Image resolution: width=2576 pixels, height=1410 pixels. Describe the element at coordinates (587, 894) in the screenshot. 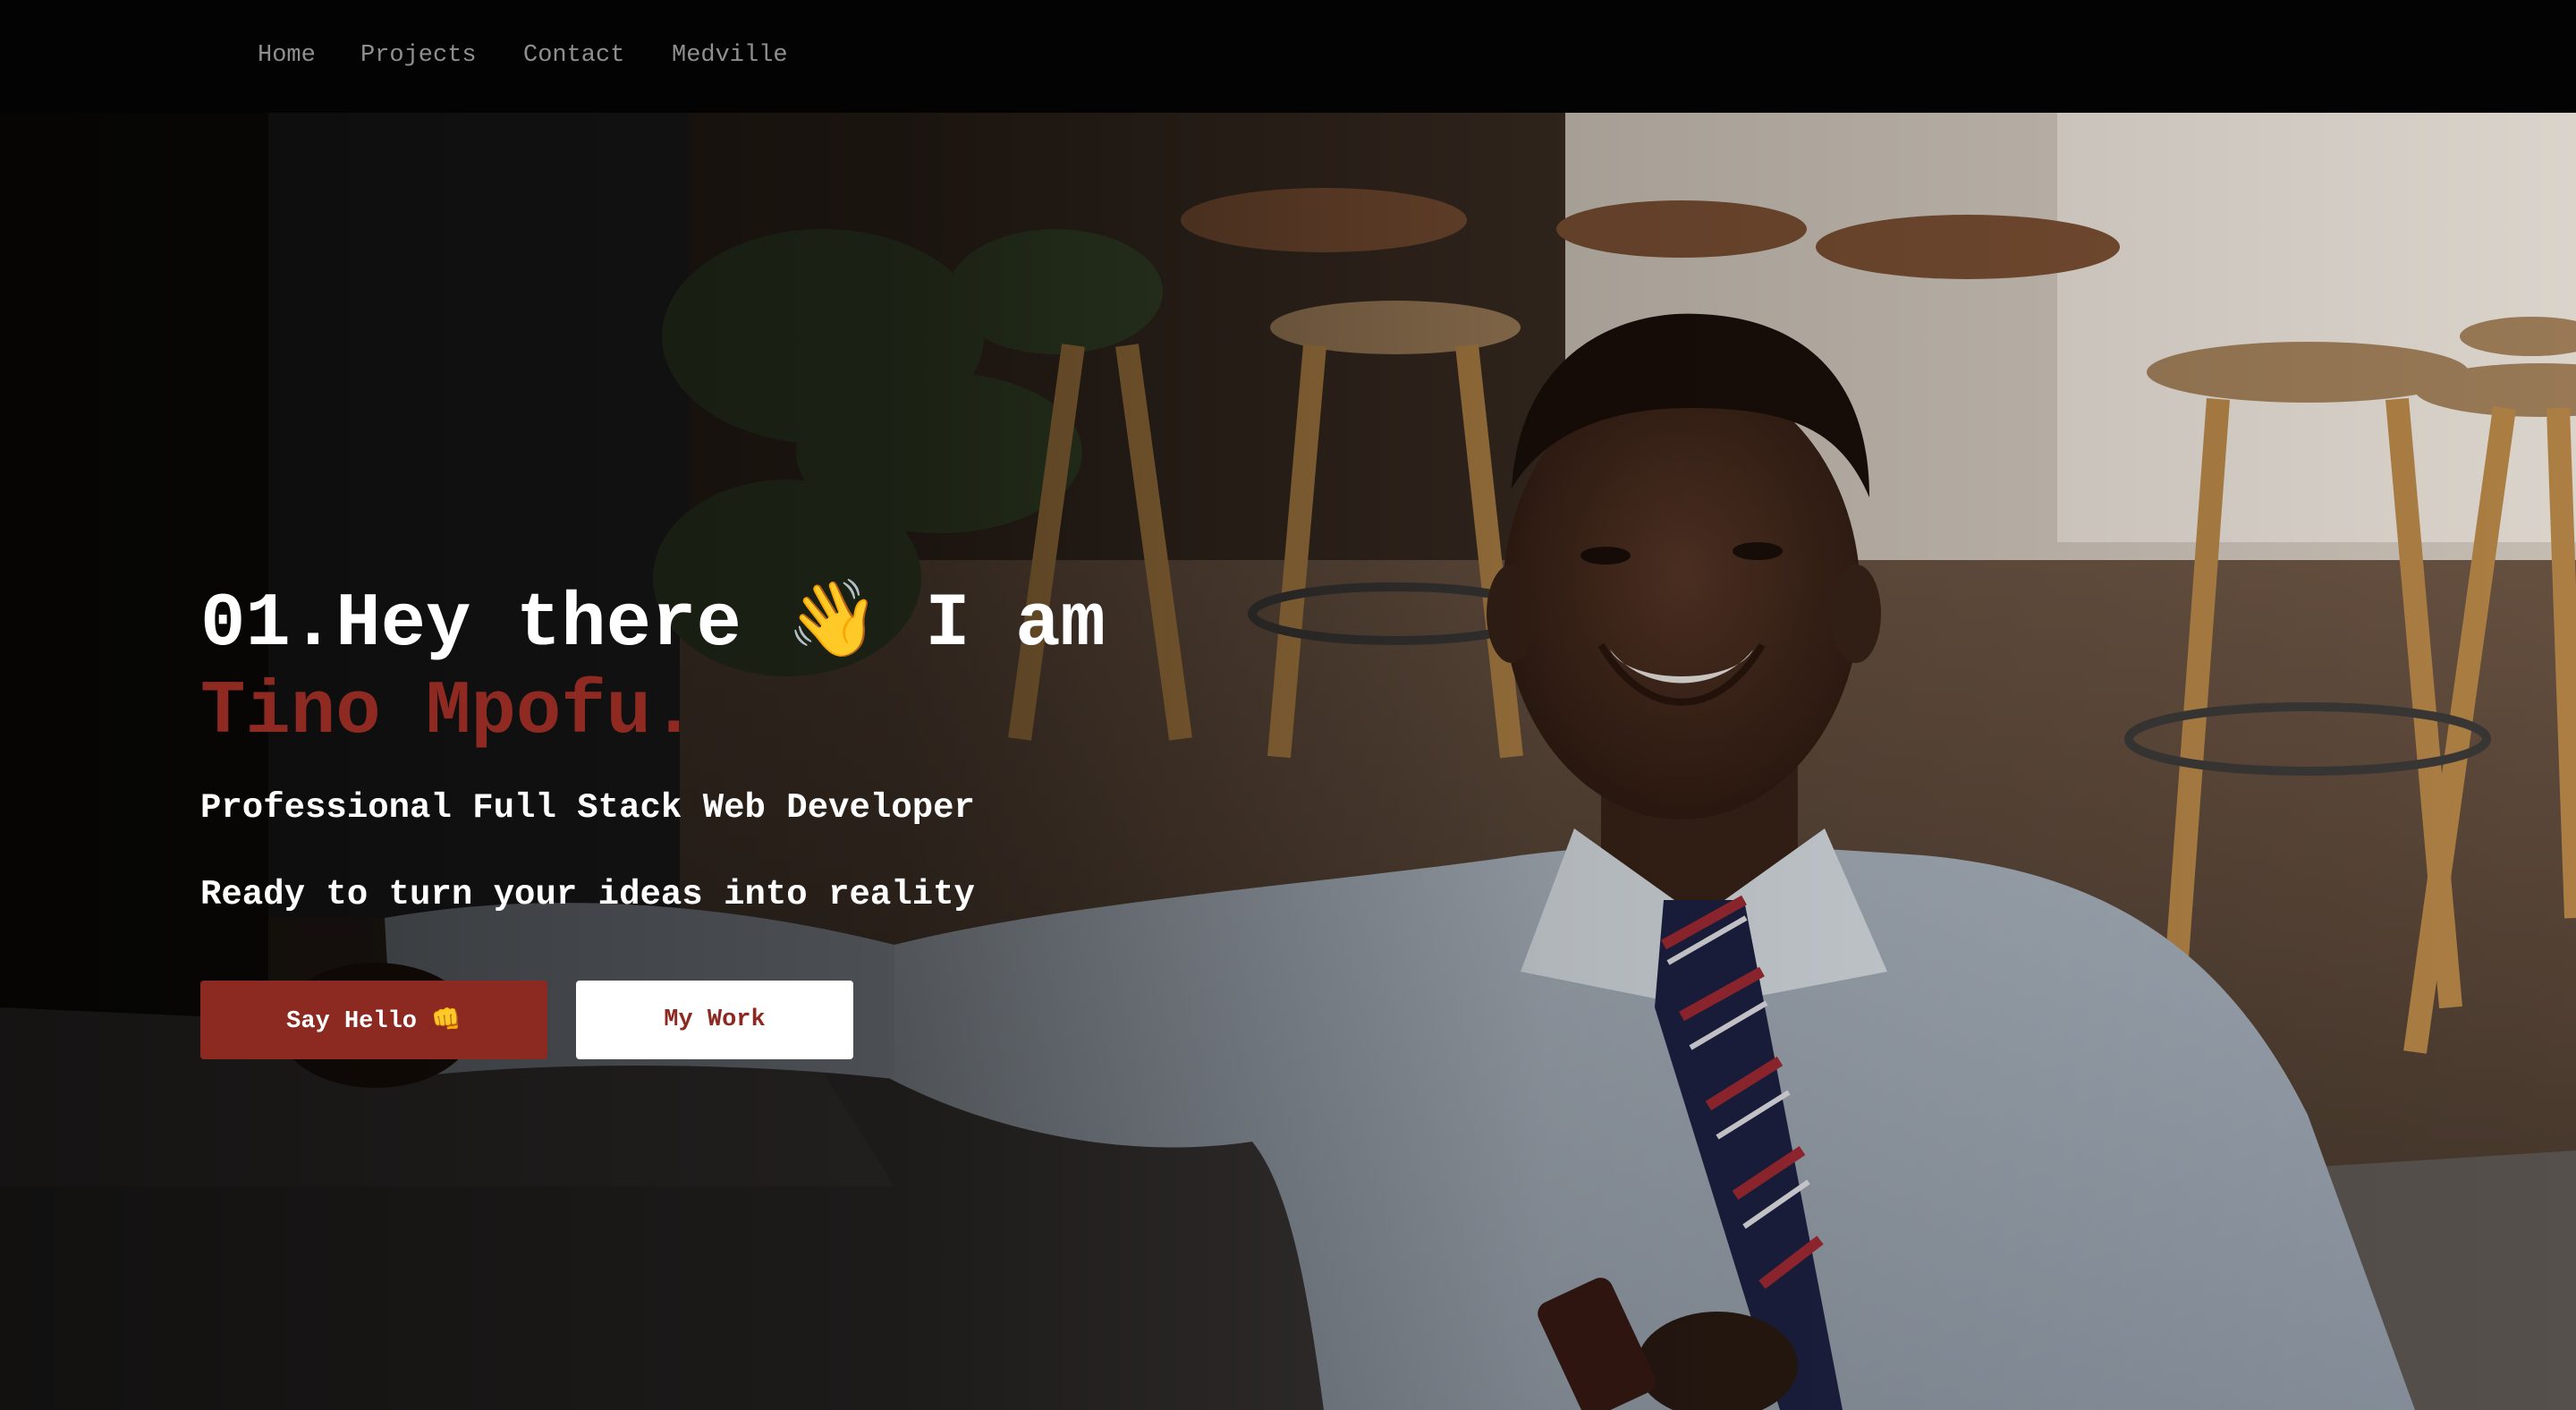

I see `hero-tagline: Ready to turn your ideas into reality` at that location.